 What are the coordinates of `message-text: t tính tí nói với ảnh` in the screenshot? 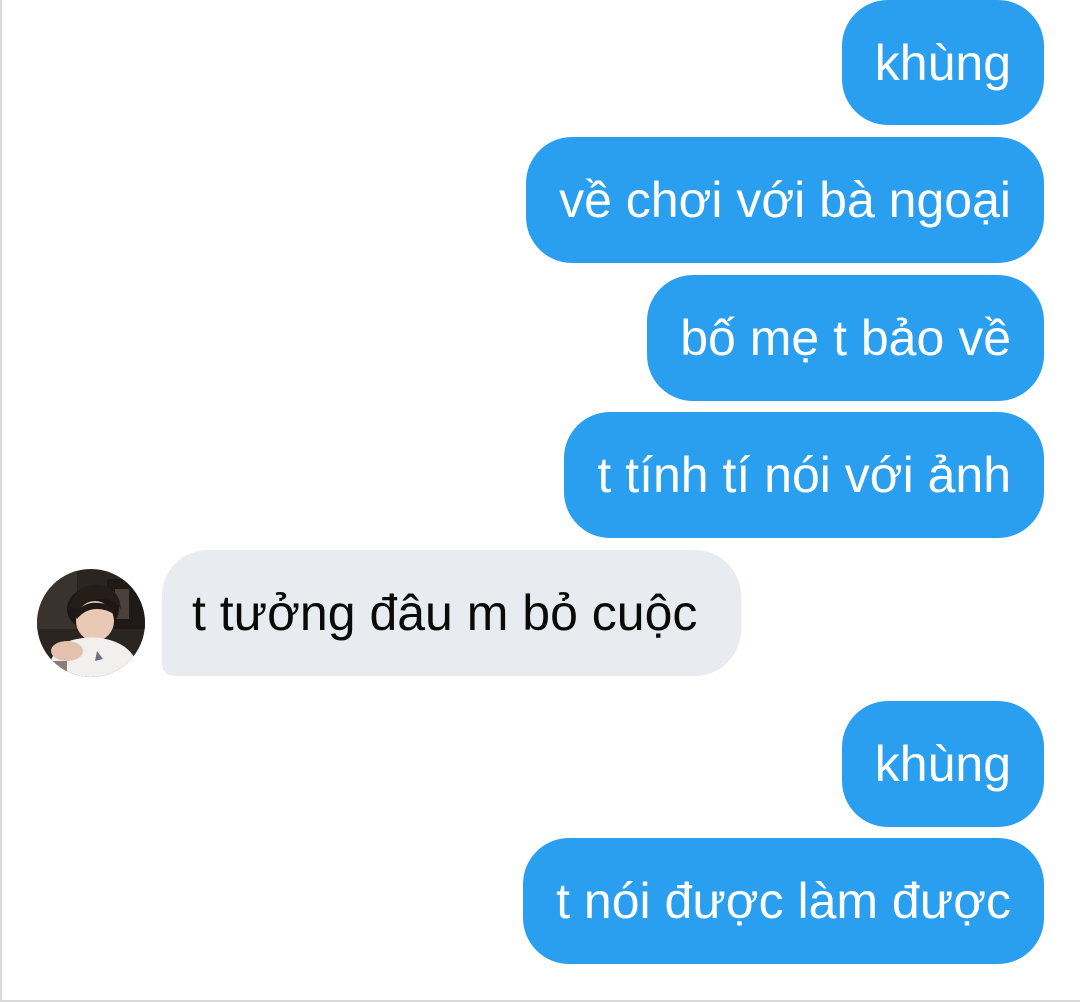 It's located at (804, 475).